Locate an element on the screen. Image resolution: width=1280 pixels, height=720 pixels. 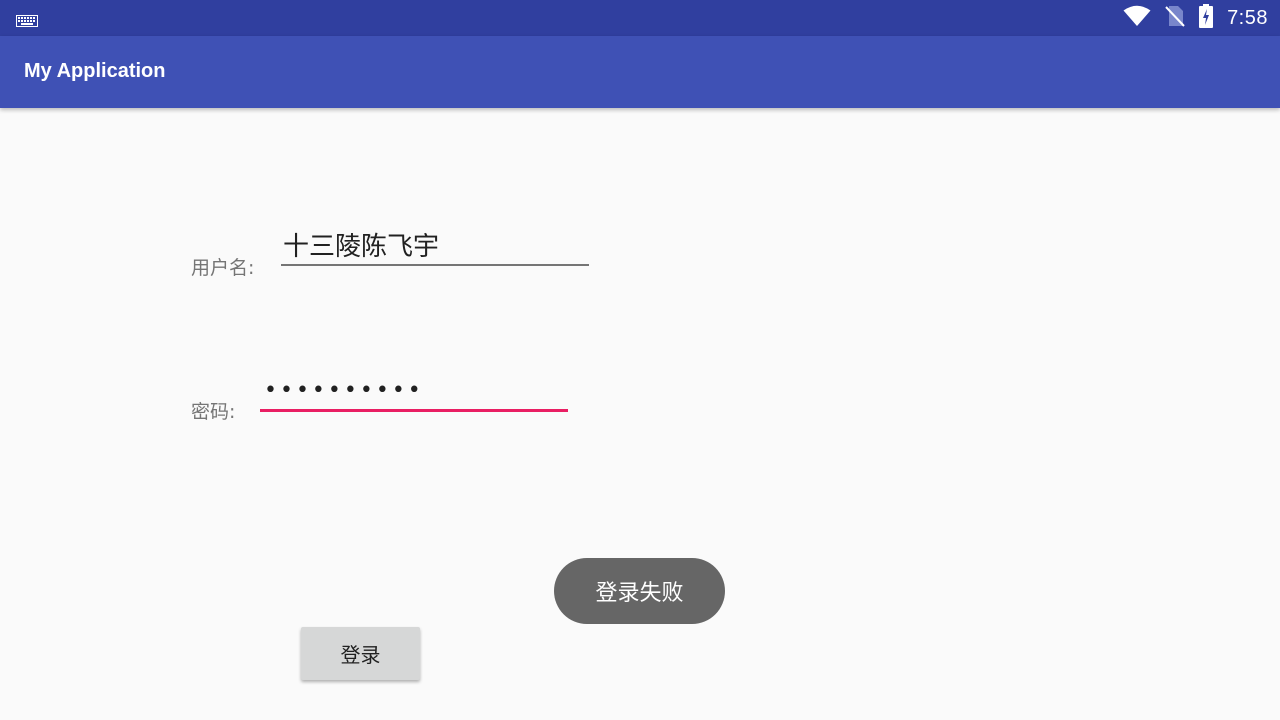
status-icons: 7:58 is located at coordinates (1195, 18).